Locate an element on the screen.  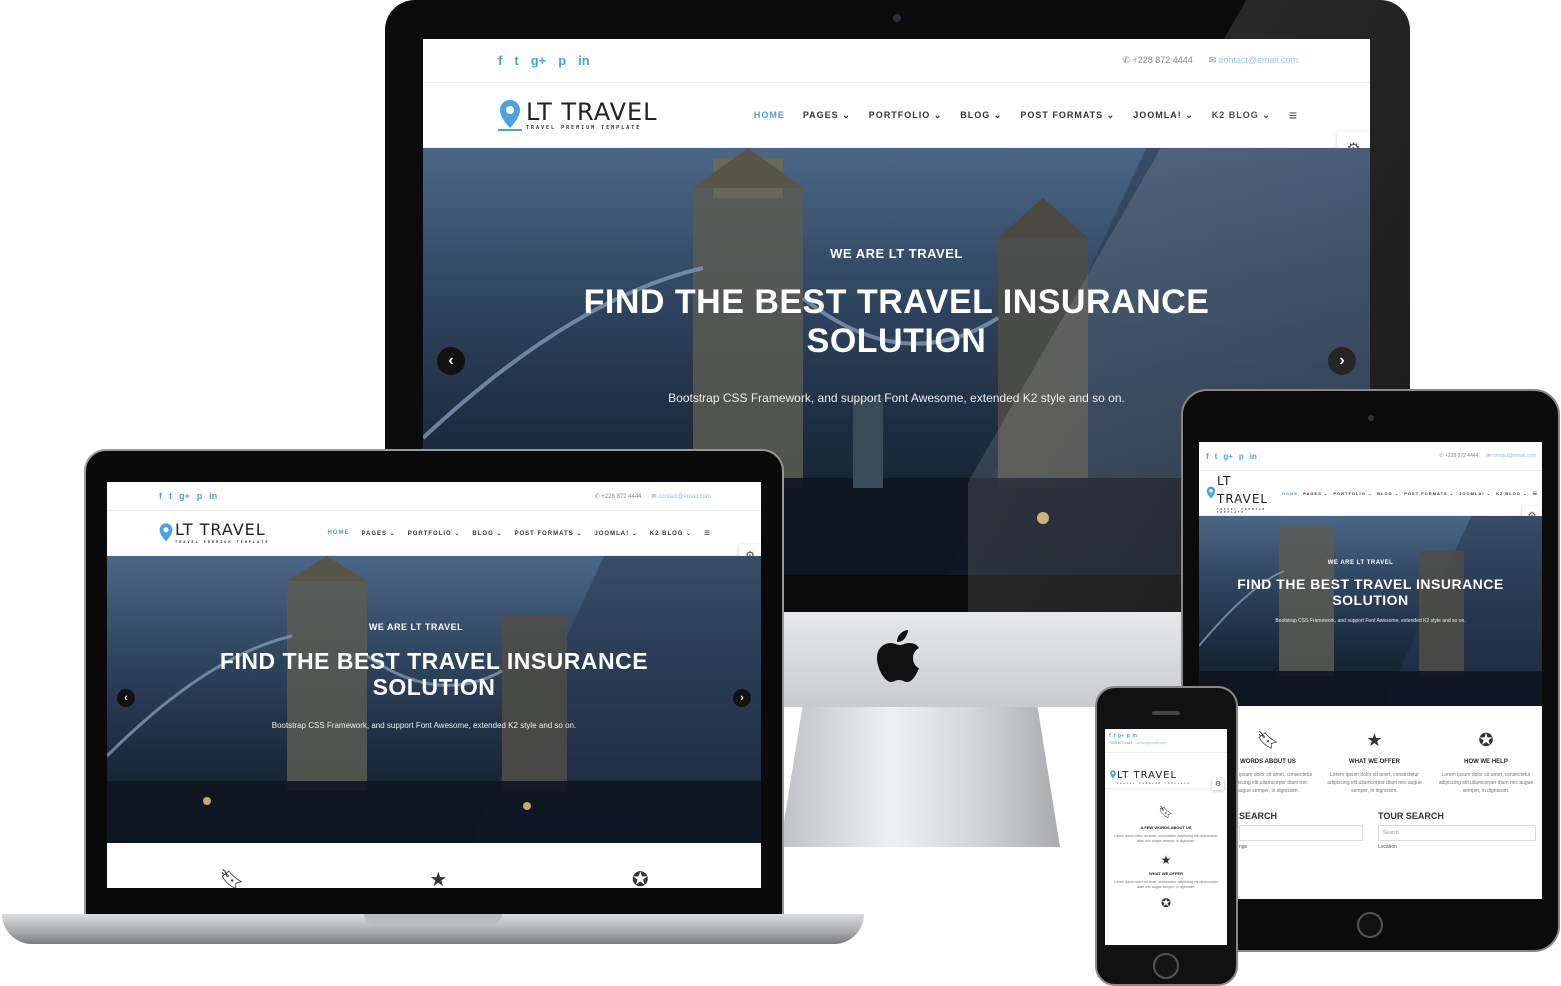
menu-blog-label: BLOG is located at coordinates (483, 533).